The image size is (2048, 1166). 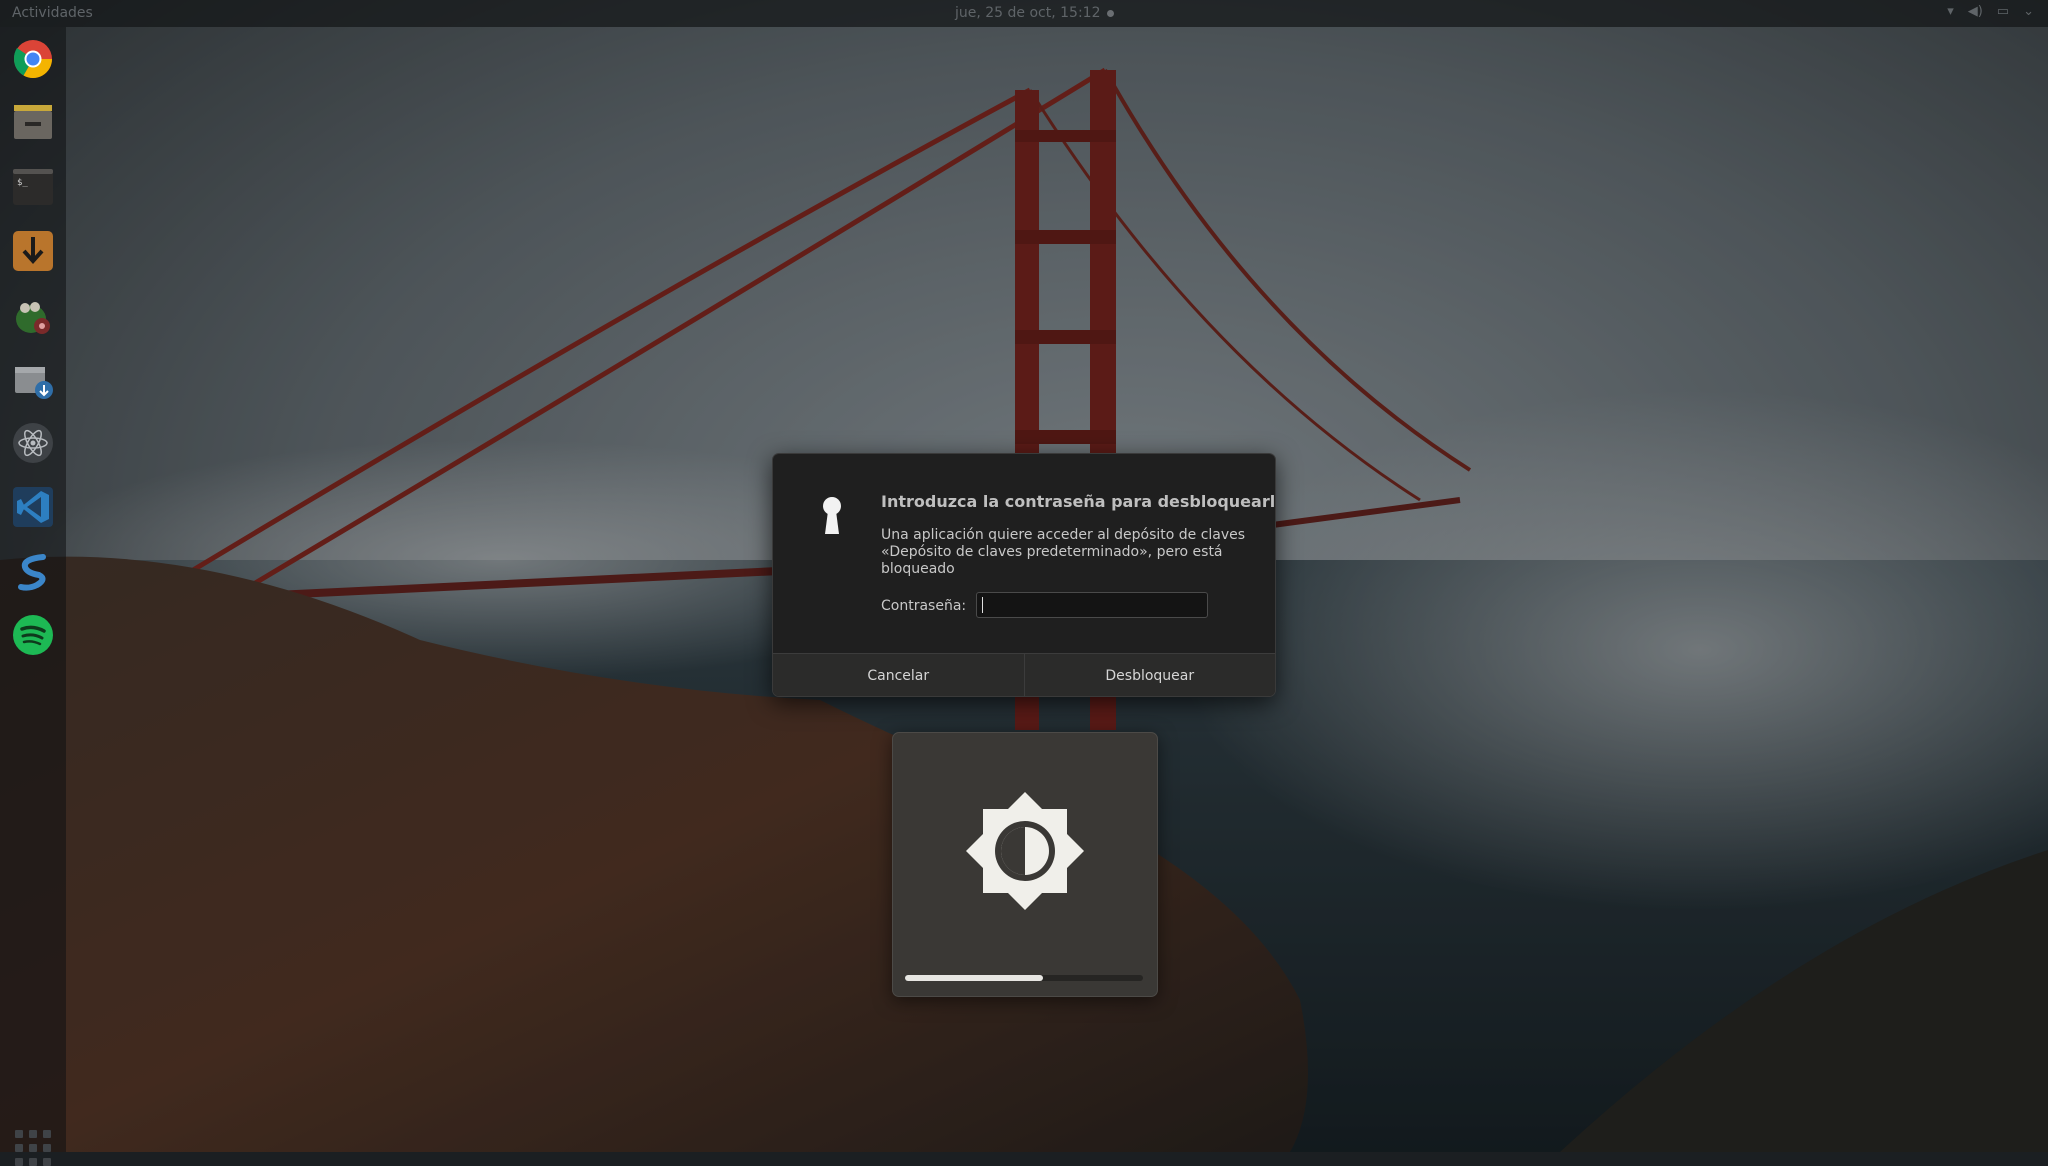 What do you see at coordinates (1110, 13) in the screenshot?
I see `notification-dot-icon` at bounding box center [1110, 13].